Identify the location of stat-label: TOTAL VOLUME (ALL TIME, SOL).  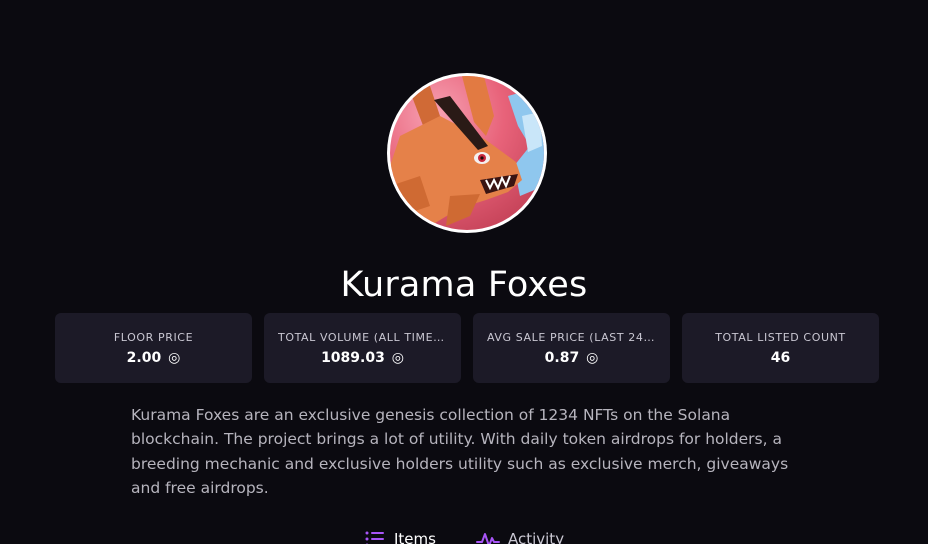
(362, 337).